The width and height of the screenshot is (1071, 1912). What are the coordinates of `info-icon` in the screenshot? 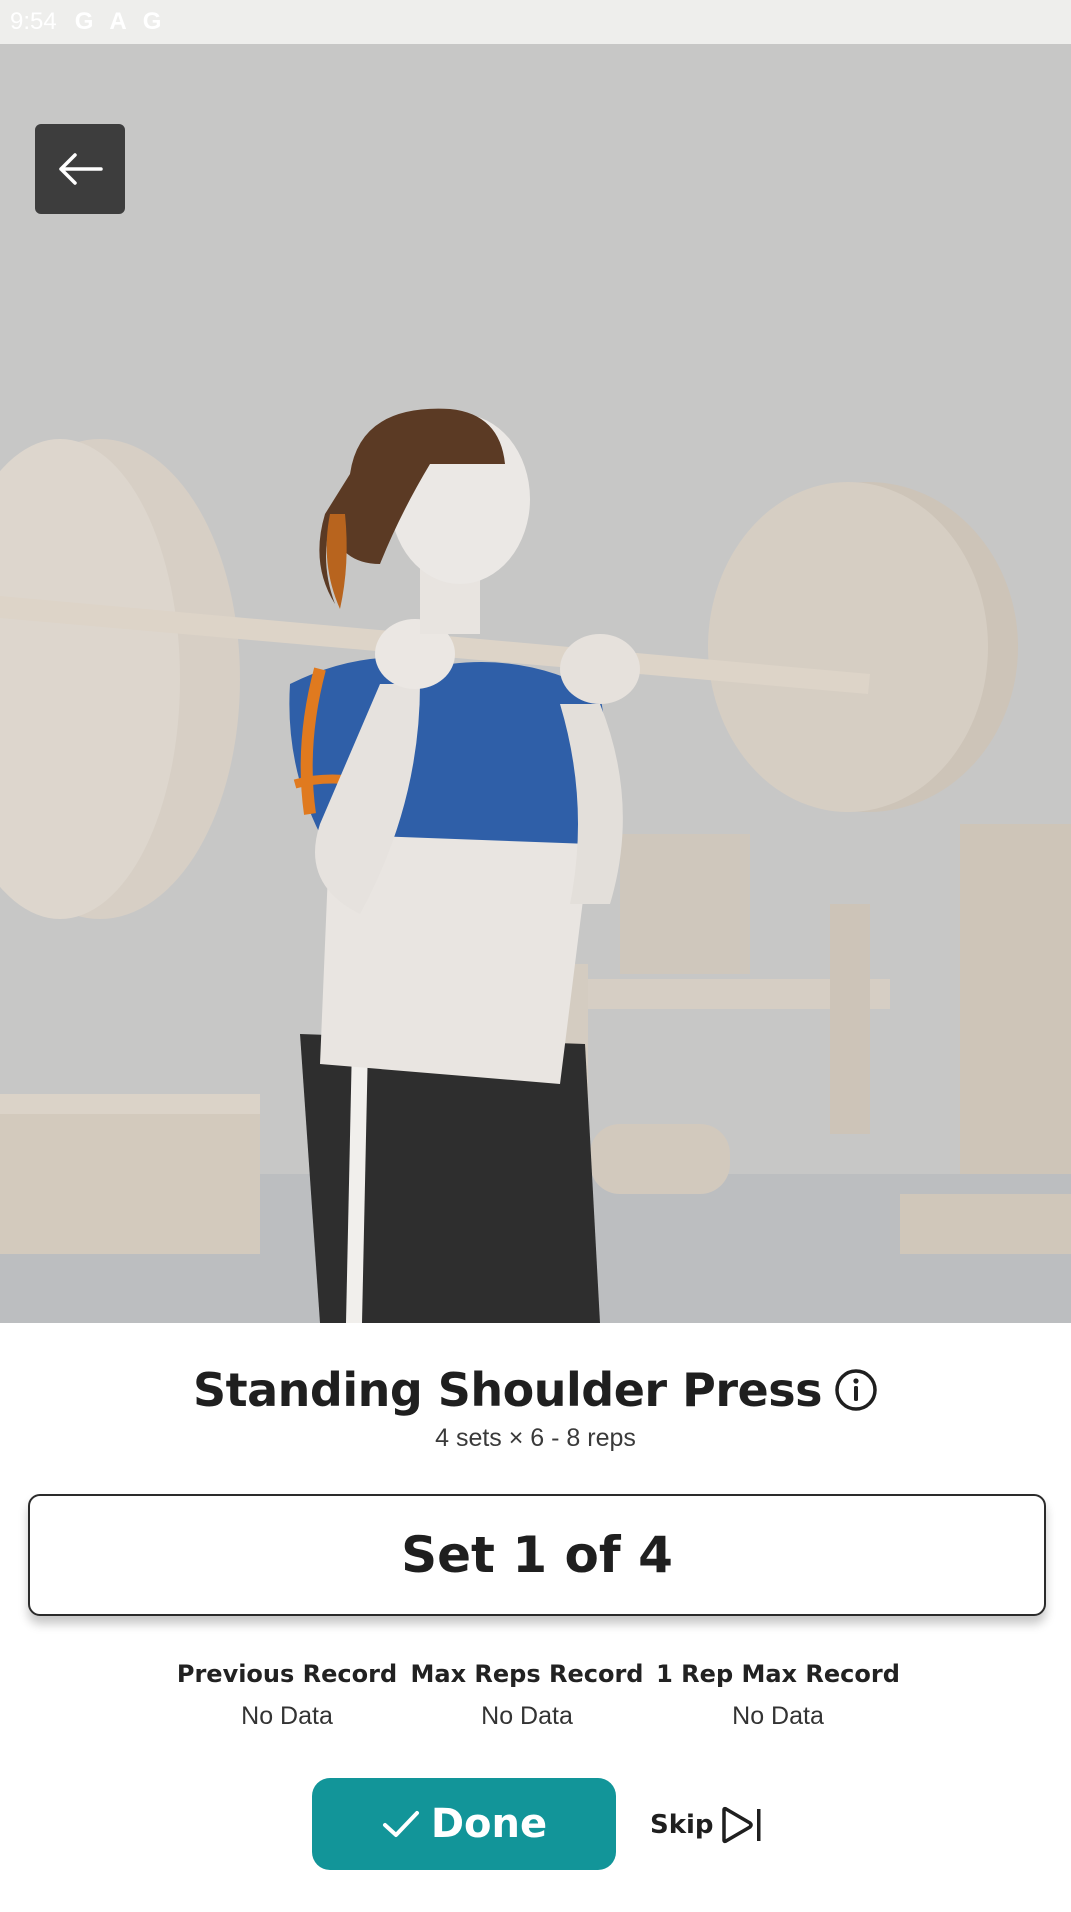 It's located at (856, 1390).